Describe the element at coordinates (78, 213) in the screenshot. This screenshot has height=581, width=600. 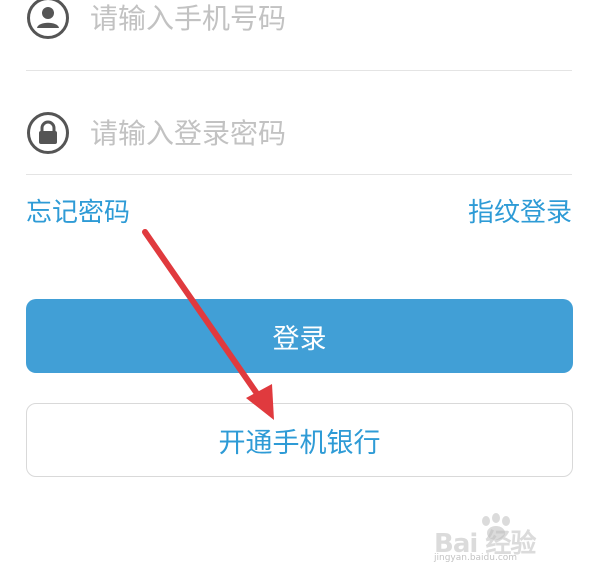
I see `forgot-password-link: 忘记密码` at that location.